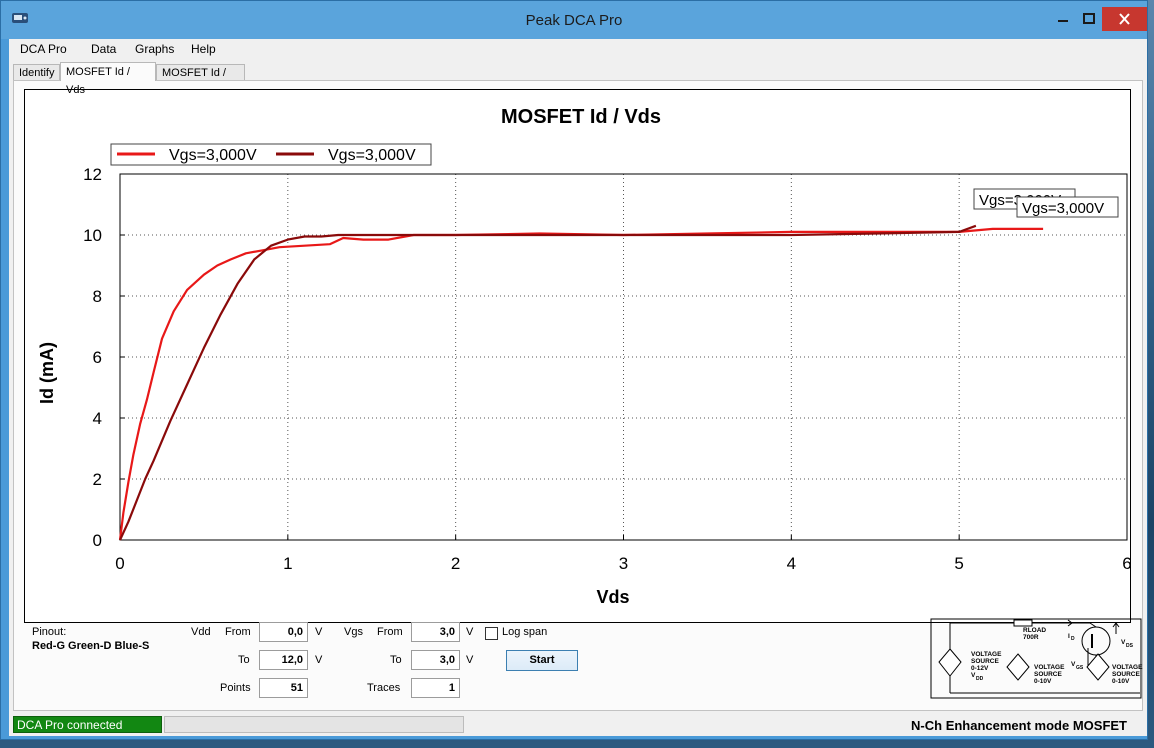 The height and width of the screenshot is (748, 1154). Describe the element at coordinates (455, 563) in the screenshot. I see `x-tick-label: 2` at that location.